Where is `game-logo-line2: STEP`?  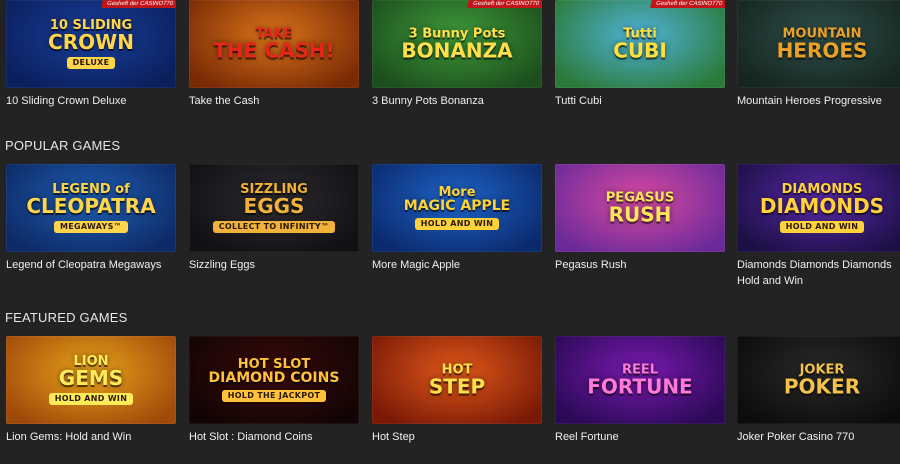 game-logo-line2: STEP is located at coordinates (457, 386).